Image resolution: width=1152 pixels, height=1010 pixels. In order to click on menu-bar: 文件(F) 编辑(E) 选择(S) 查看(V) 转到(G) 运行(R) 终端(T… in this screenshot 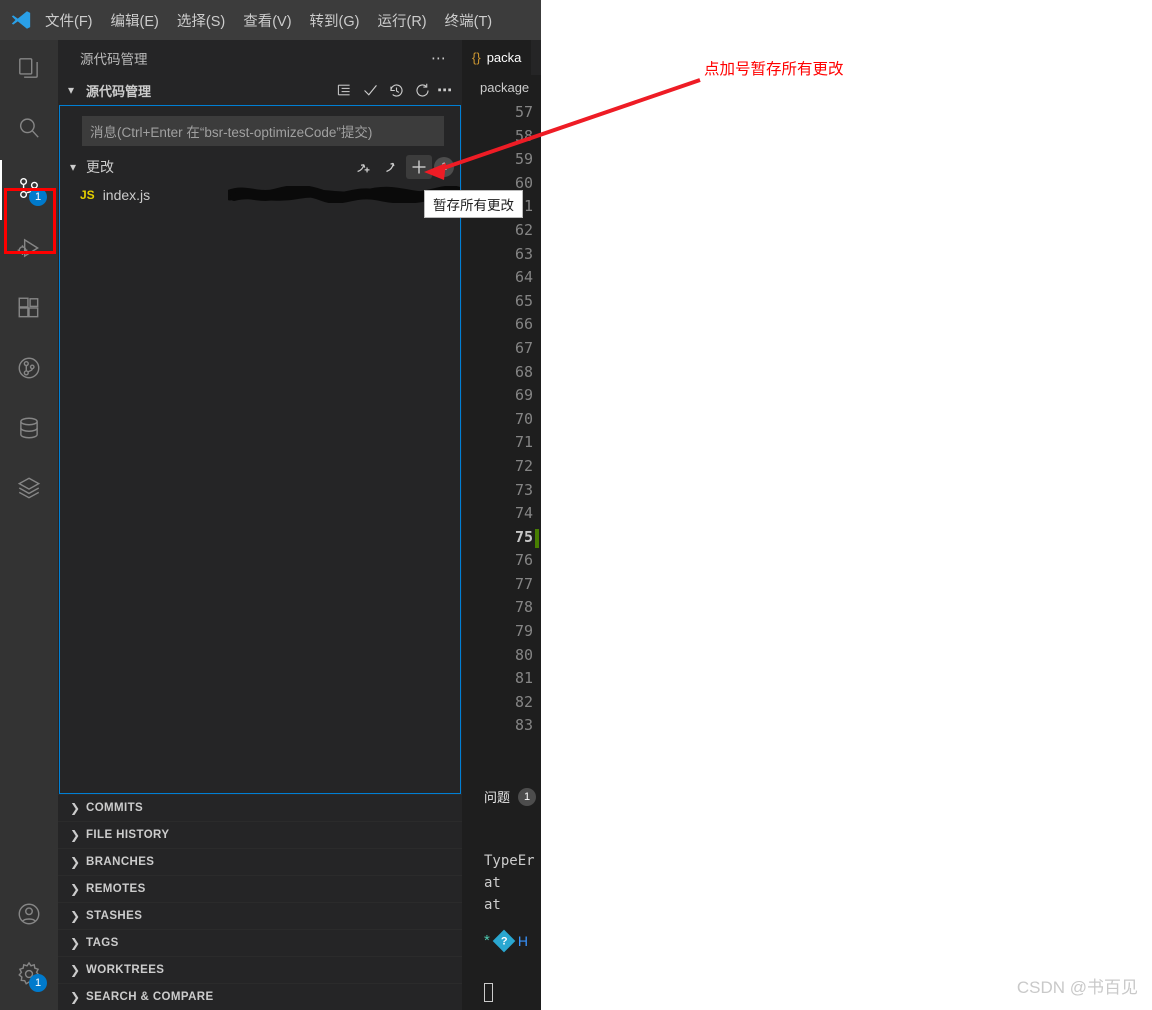, I will do `click(270, 20)`.